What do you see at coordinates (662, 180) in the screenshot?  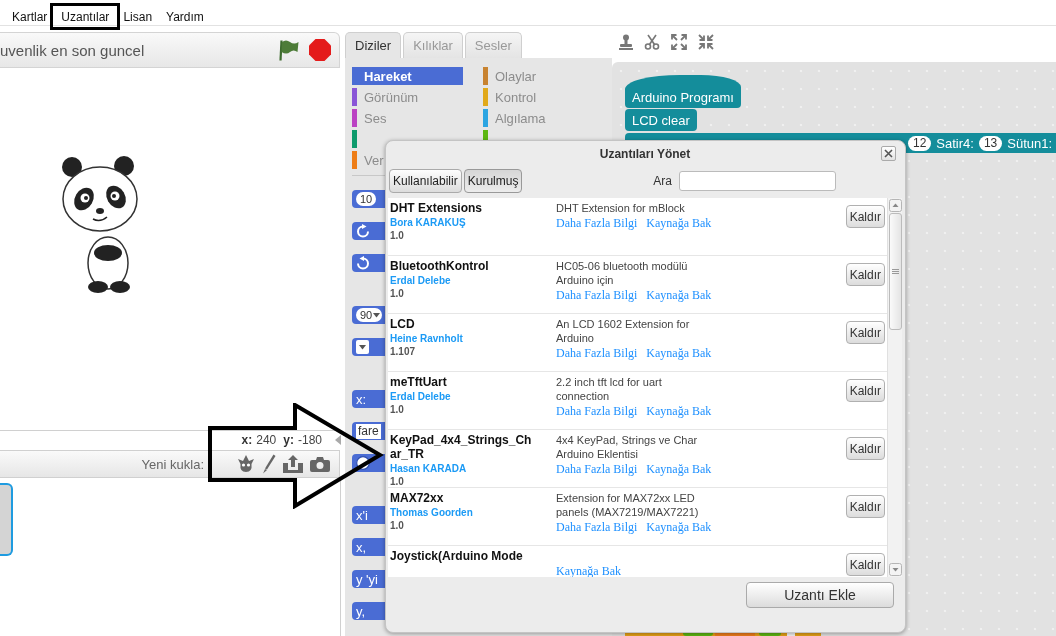 I see `search-label: Ara` at bounding box center [662, 180].